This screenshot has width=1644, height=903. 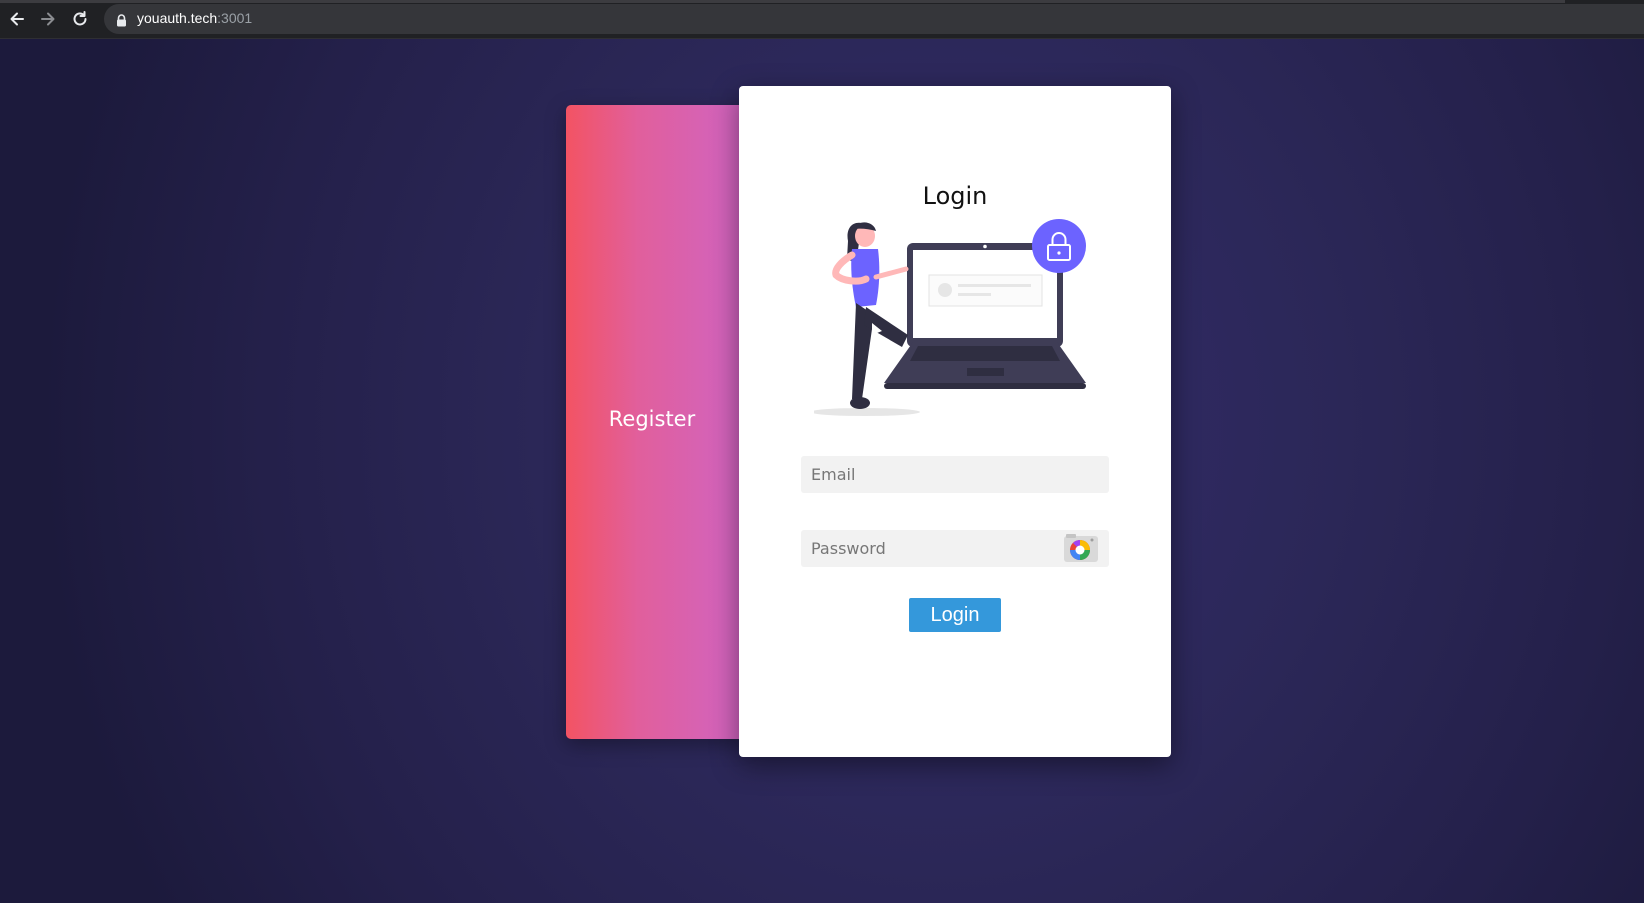 I want to click on login-title: Login, so click(x=955, y=196).